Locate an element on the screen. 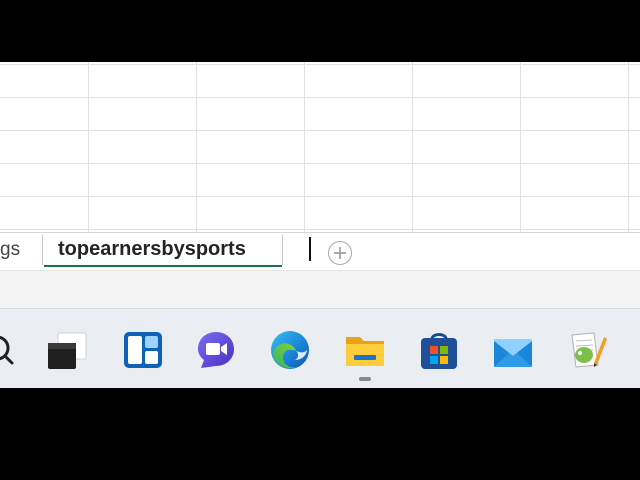  task-view-icon is located at coordinates (67, 350).